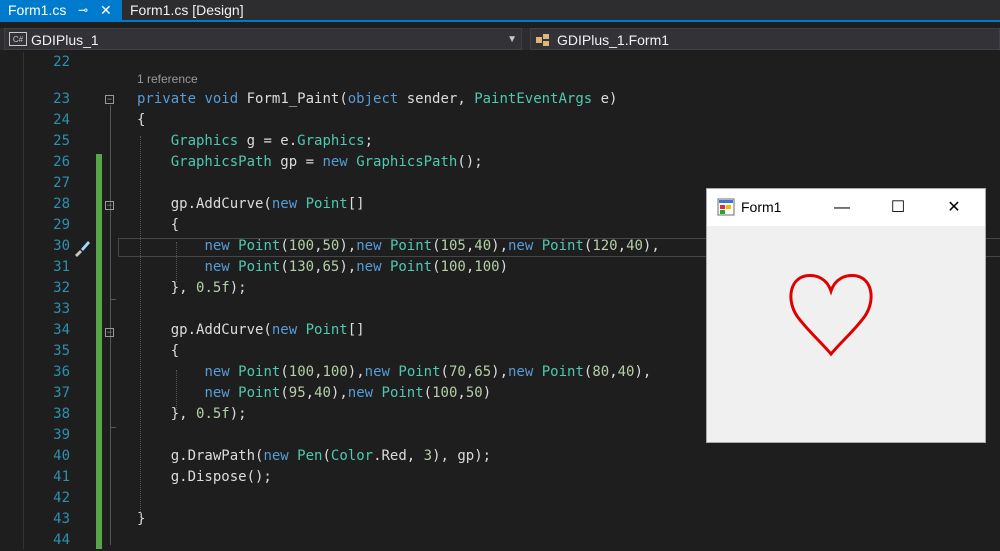 The width and height of the screenshot is (1000, 551). Describe the element at coordinates (83, 10) in the screenshot. I see `pin-icon: ⊸` at that location.